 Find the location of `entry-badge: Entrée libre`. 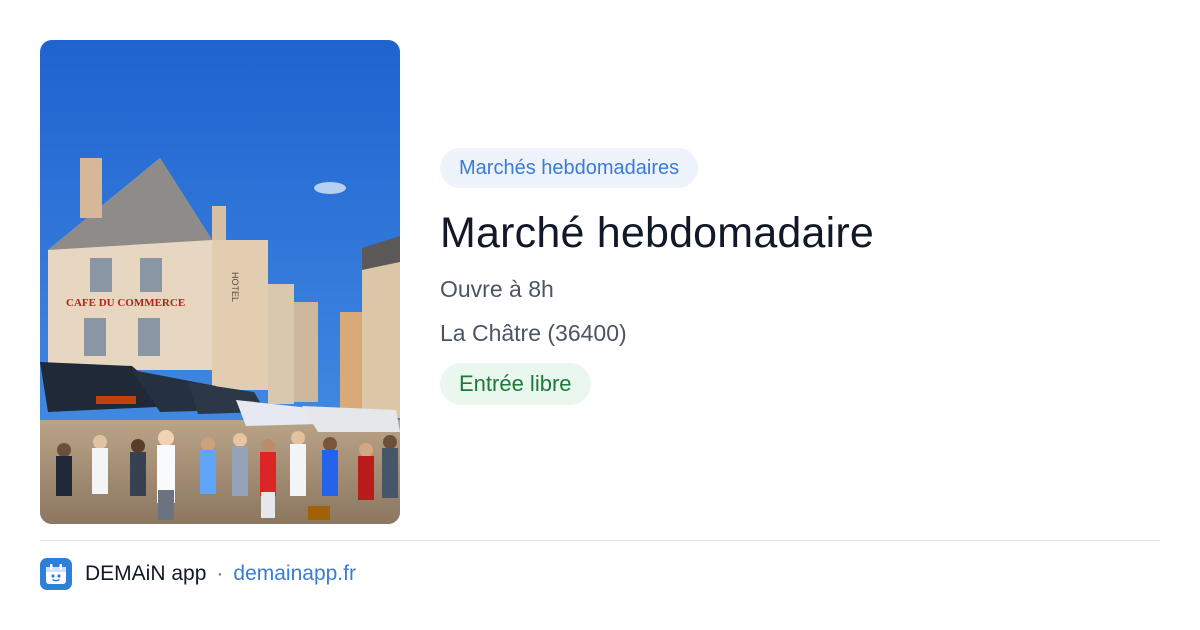

entry-badge: Entrée libre is located at coordinates (515, 384).